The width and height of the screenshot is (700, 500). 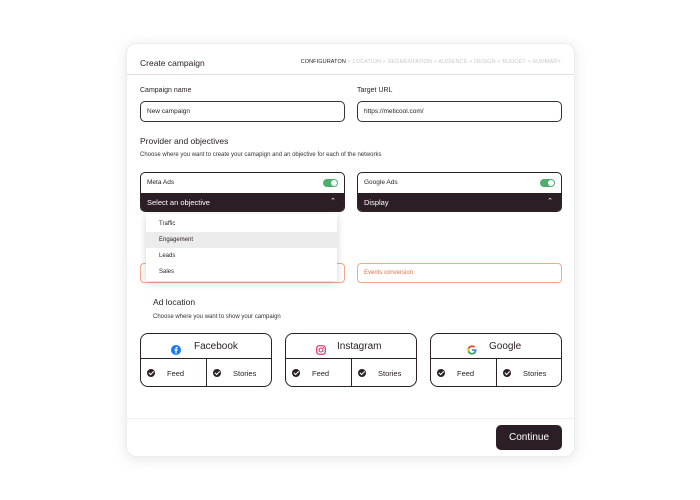 I want to click on facebook-feed-option: Feed, so click(x=174, y=372).